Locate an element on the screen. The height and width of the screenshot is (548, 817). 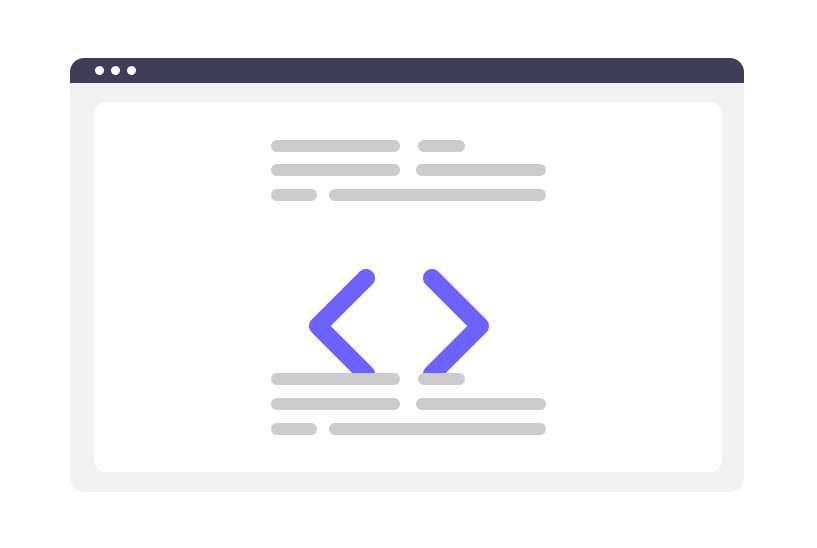
left-angle-bracket is located at coordinates (342, 326).